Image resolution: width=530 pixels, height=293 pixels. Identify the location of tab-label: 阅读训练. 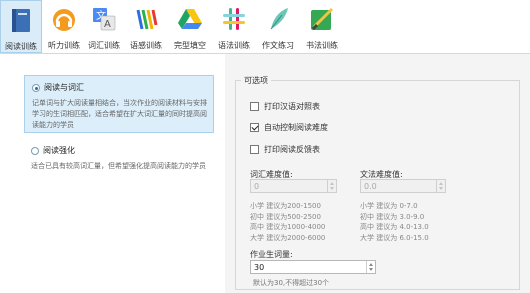
(21, 46).